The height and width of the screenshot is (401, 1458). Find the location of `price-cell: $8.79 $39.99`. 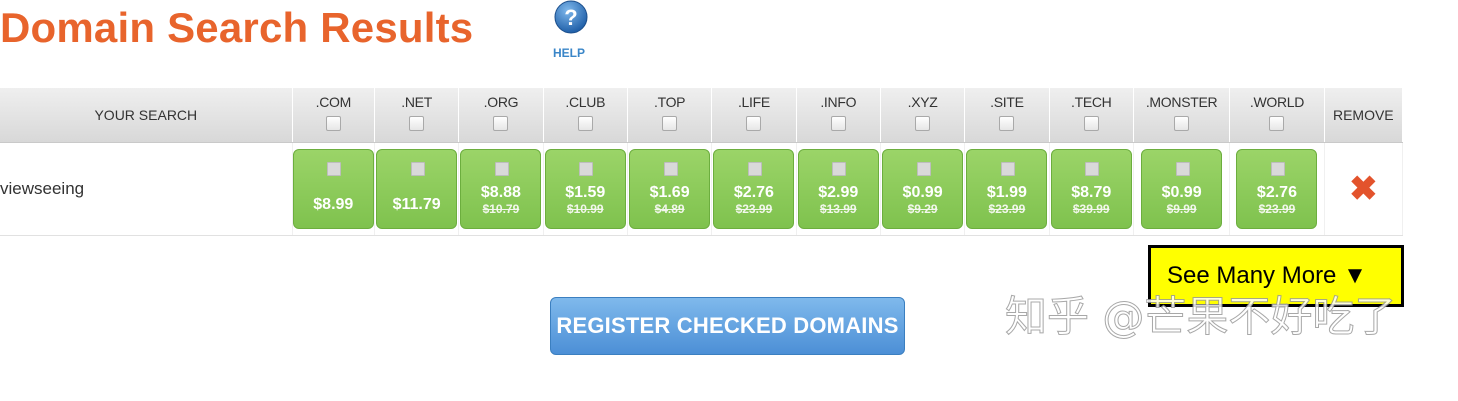

price-cell: $8.79 $39.99 is located at coordinates (1091, 189).